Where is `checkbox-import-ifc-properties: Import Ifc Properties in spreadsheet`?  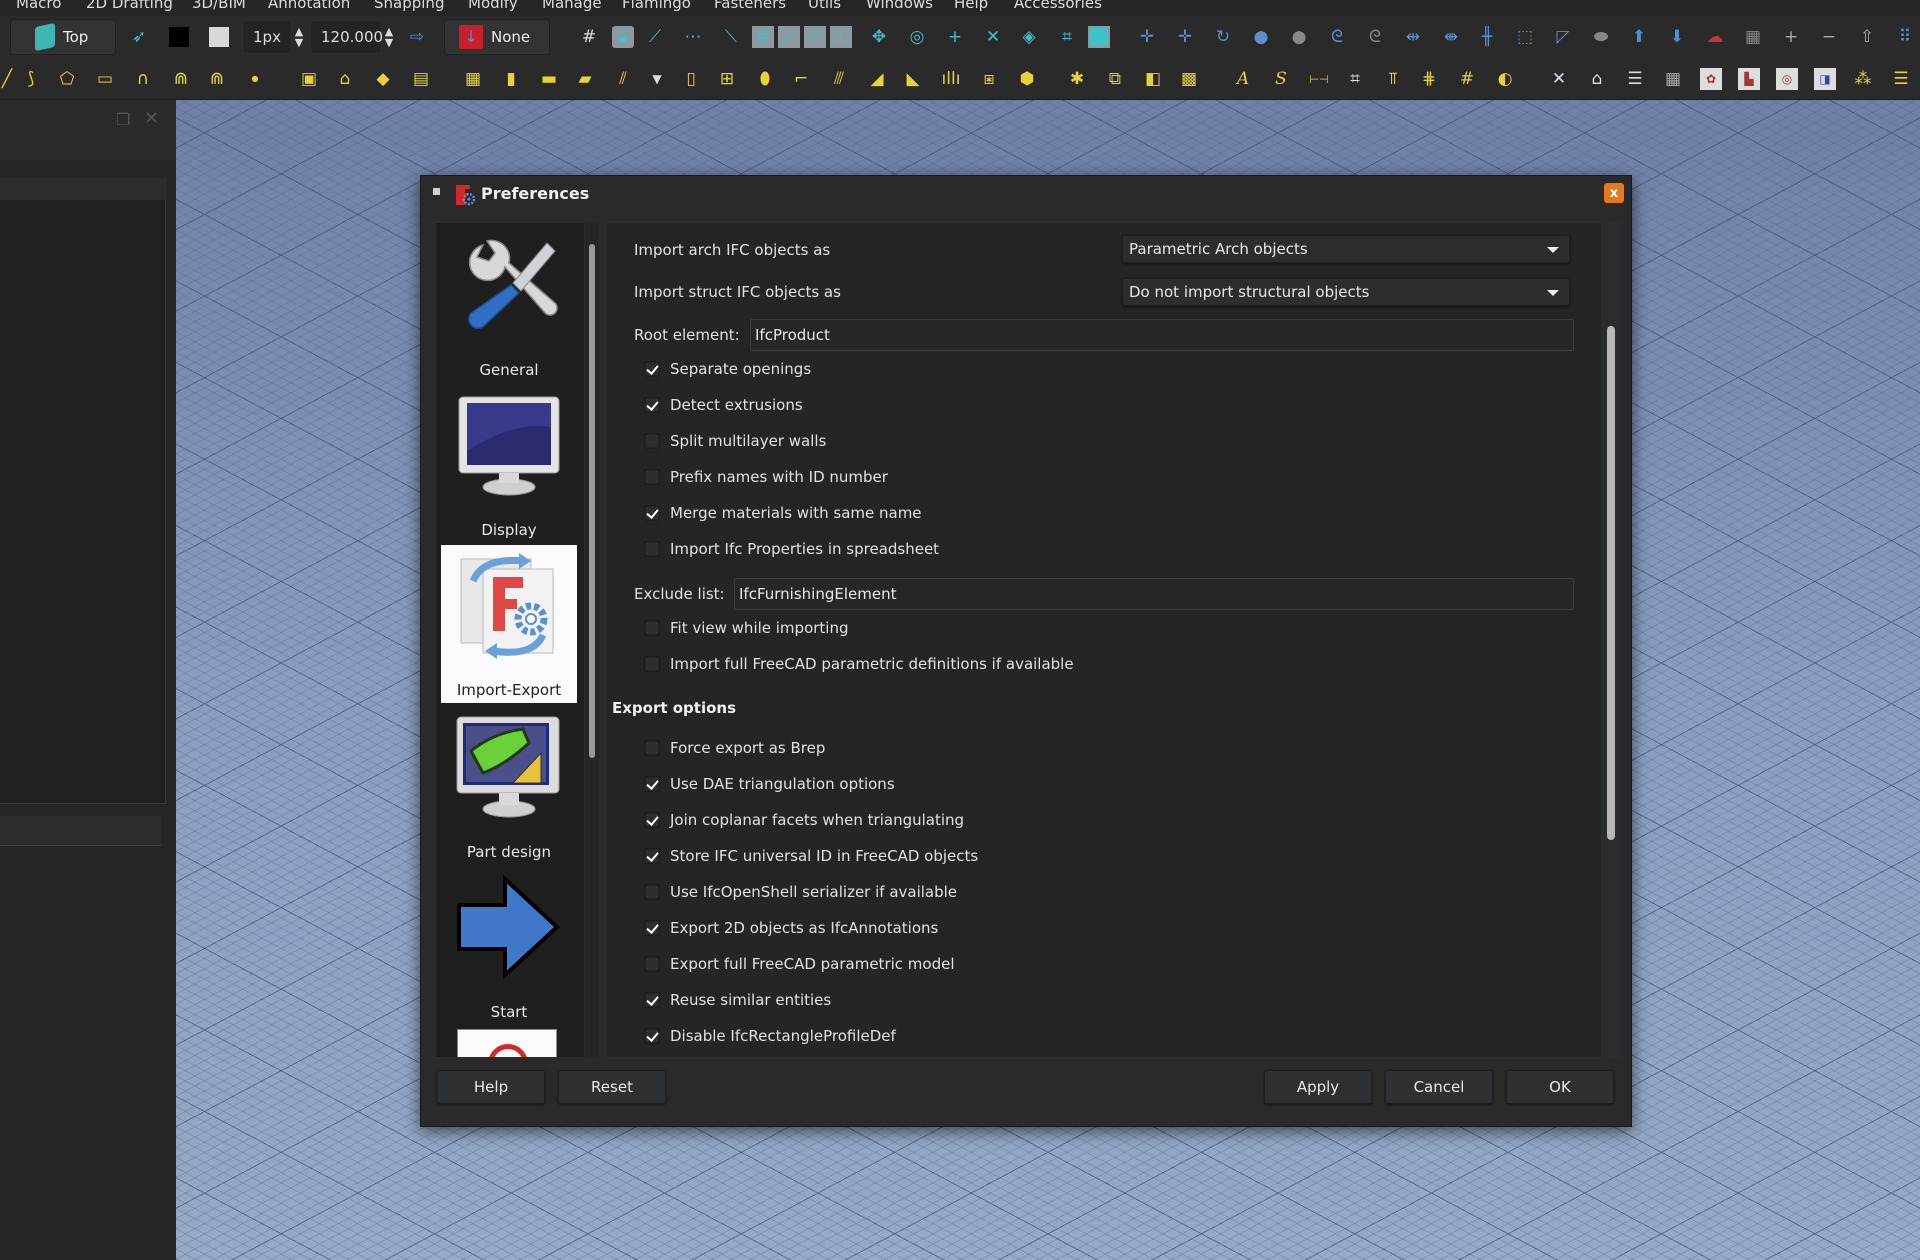
checkbox-import-ifc-properties: Import Ifc Properties in spreadsheet is located at coordinates (791, 549).